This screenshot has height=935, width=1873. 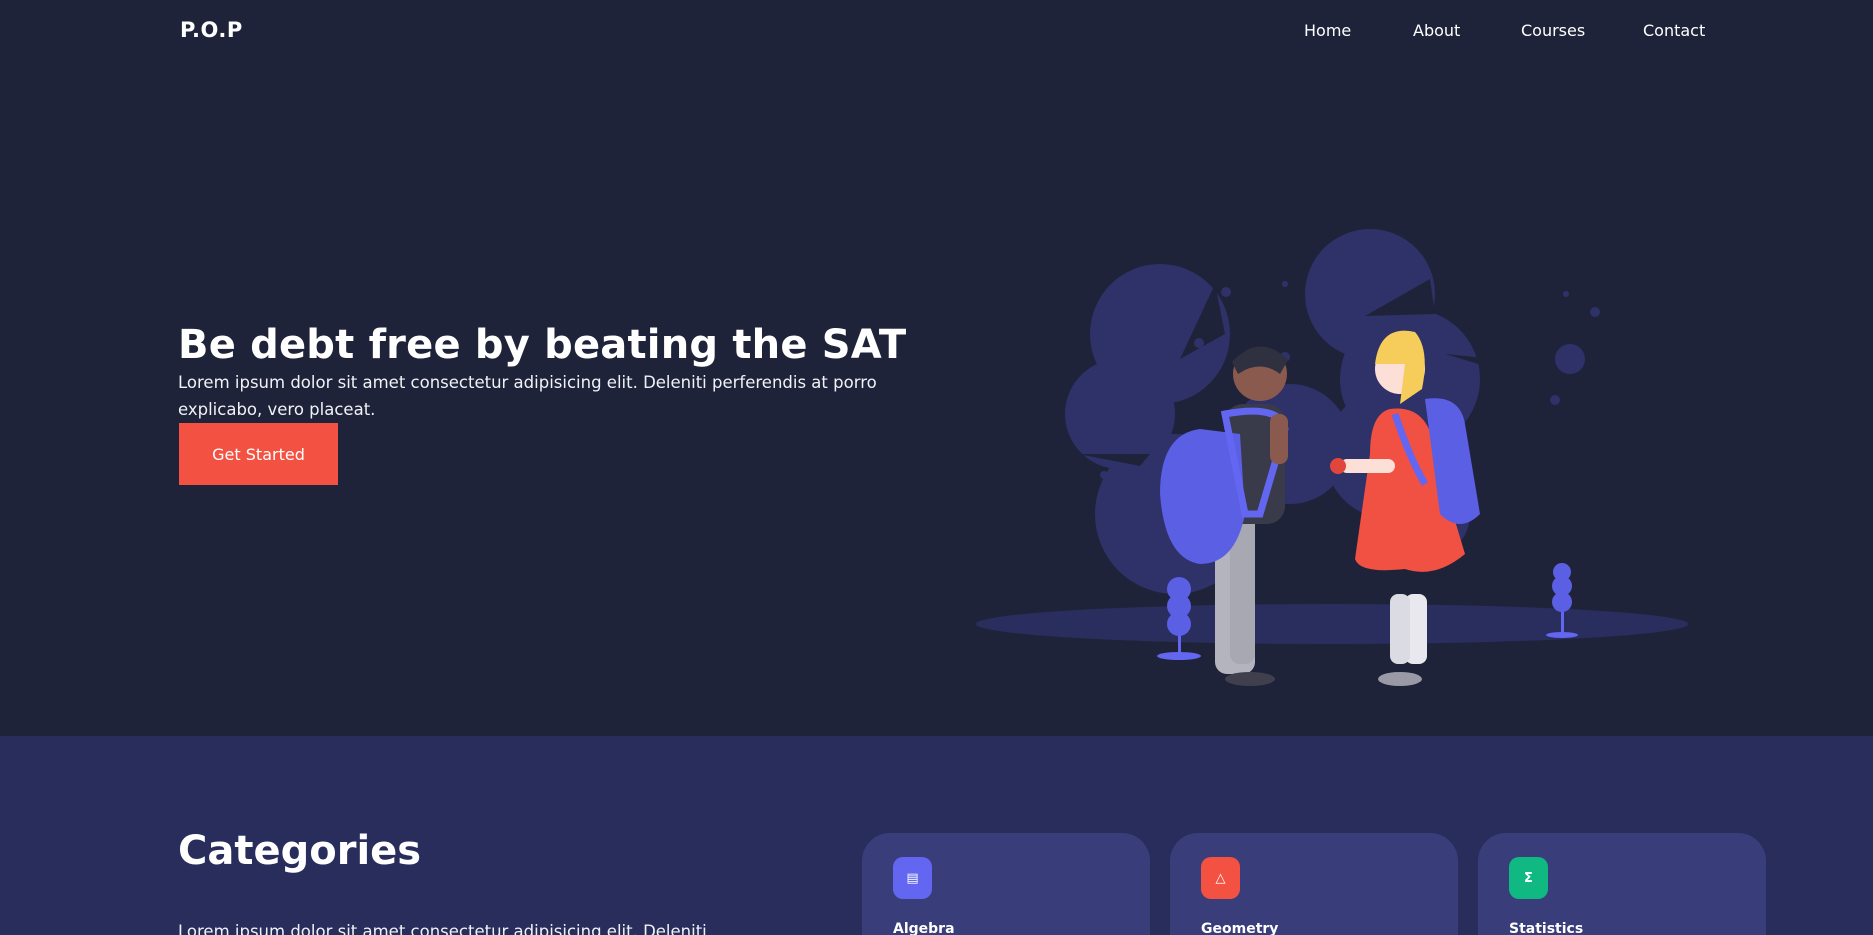 What do you see at coordinates (1546, 928) in the screenshot?
I see `category-name: Statistics` at bounding box center [1546, 928].